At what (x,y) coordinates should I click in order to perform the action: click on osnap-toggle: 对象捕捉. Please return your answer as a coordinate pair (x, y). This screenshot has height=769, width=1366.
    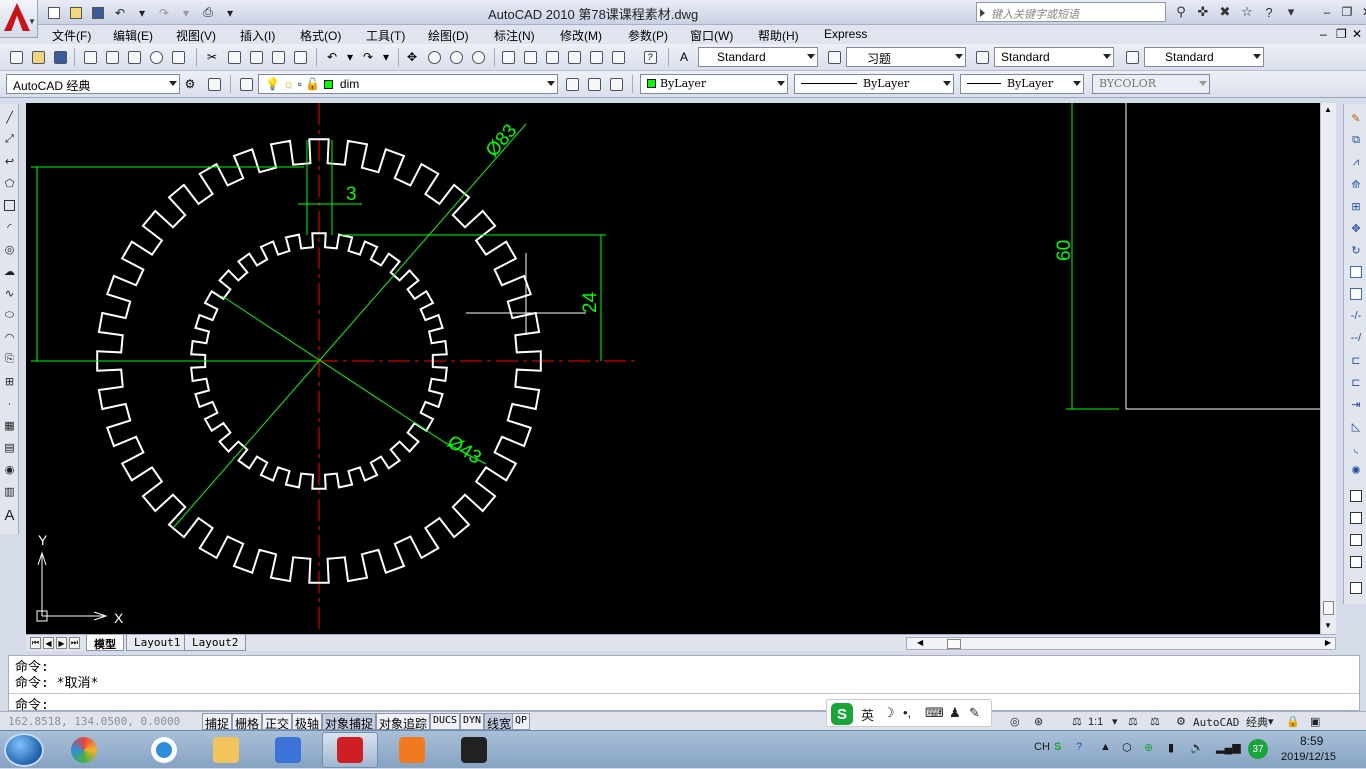
    Looking at the image, I should click on (349, 722).